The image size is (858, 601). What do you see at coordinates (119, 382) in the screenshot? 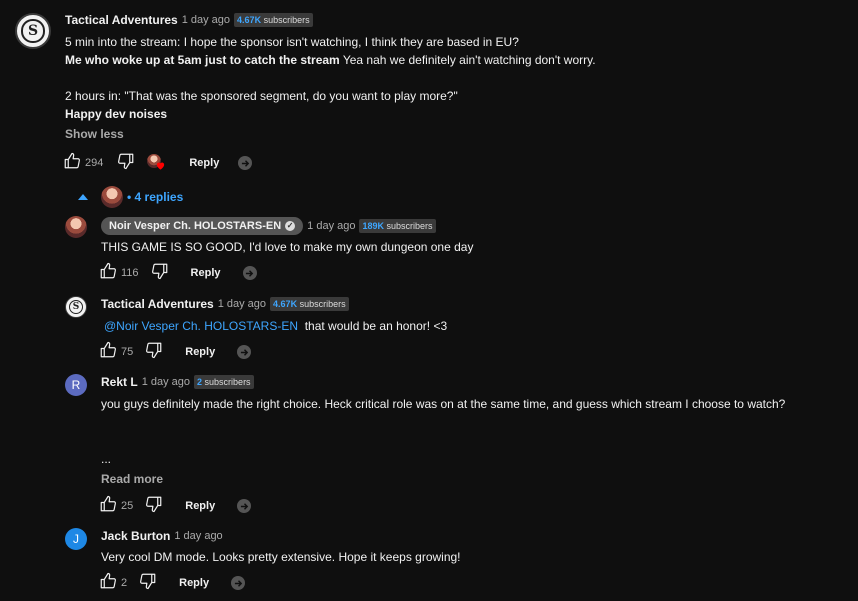
I see `author-name: Rekt L` at bounding box center [119, 382].